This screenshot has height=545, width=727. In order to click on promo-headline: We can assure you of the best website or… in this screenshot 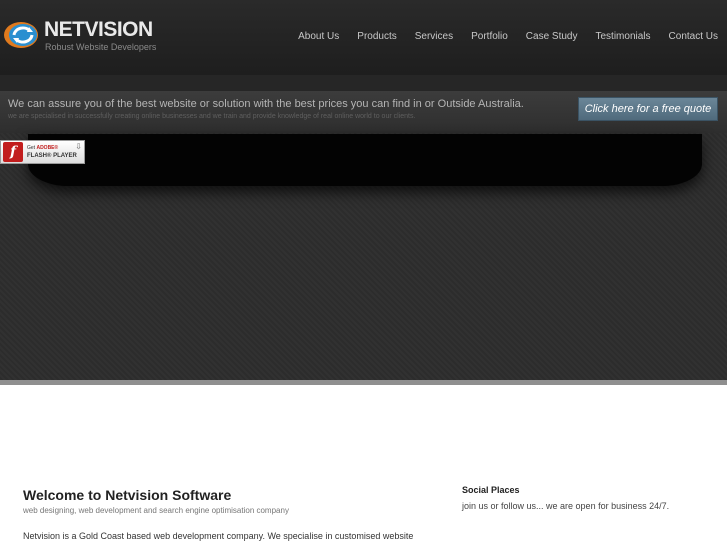, I will do `click(266, 104)`.